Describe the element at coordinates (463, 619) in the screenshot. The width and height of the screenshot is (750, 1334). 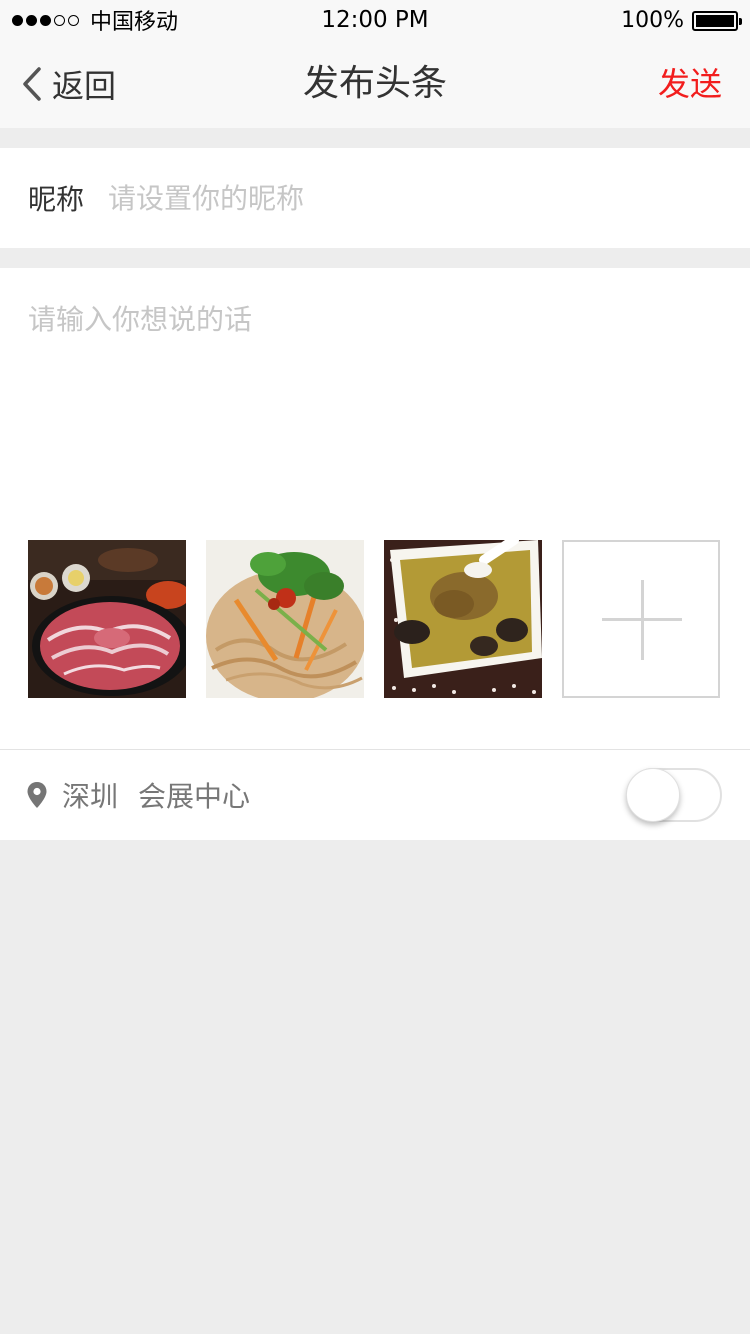
I see `mushroom-chicken-soup-photo` at that location.